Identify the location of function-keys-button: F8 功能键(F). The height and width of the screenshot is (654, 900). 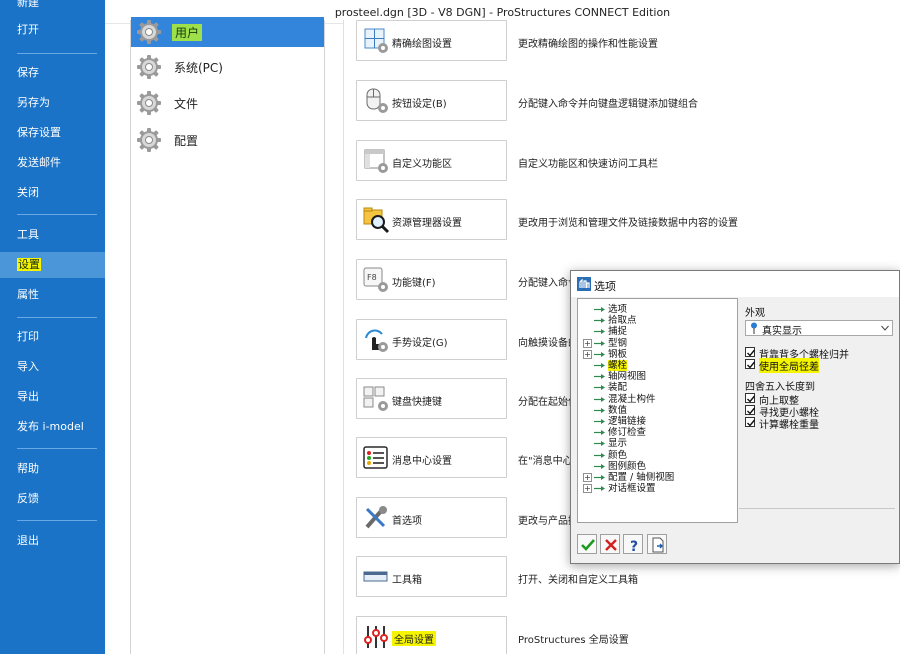
(431, 279).